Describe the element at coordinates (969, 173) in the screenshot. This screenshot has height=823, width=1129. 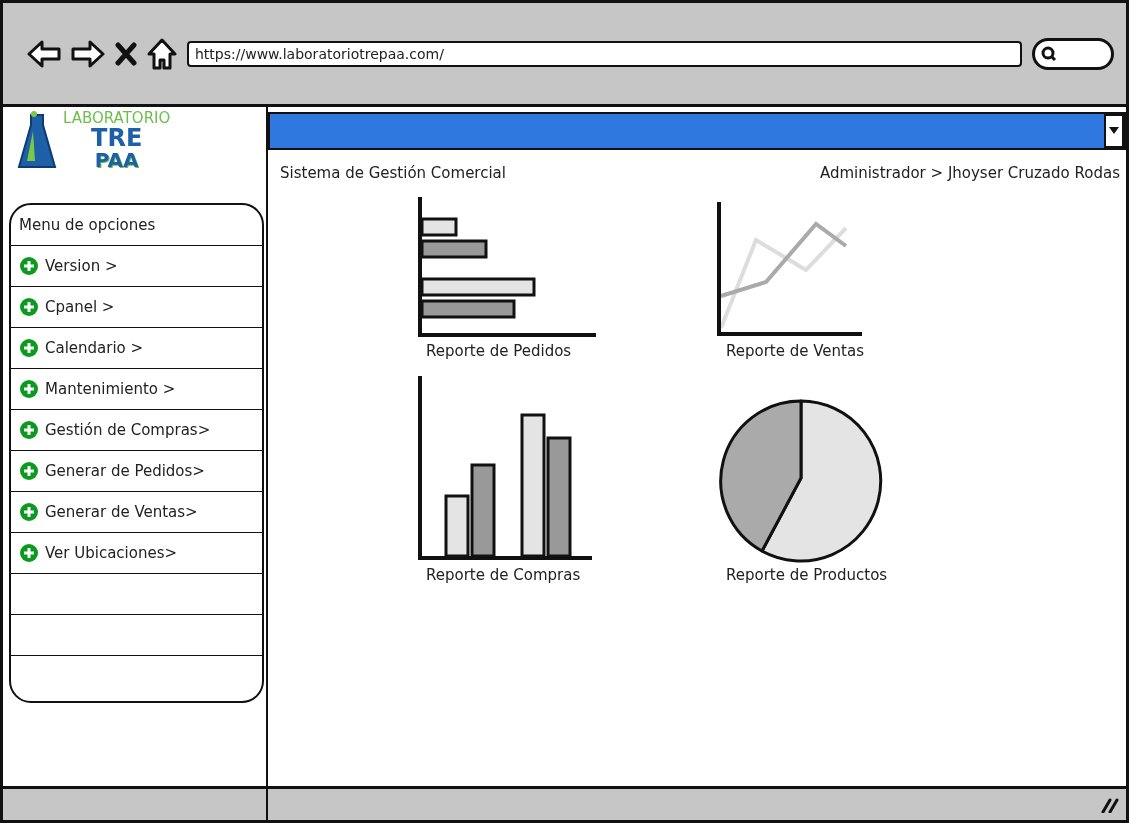
I see `breadcrumb: Administrador > Jhoyser Cruzado Rodas` at that location.